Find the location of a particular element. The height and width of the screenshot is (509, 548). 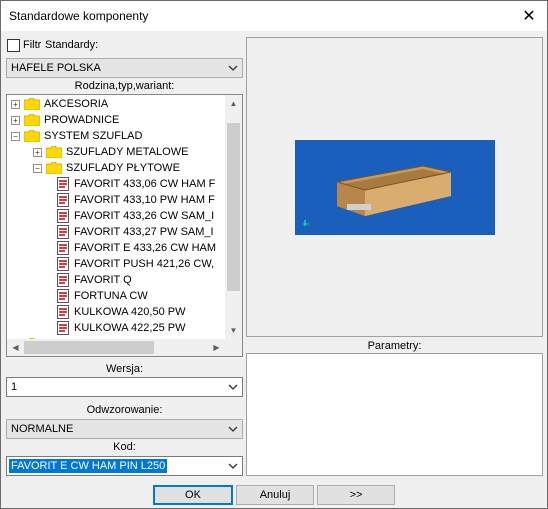

code-value: FAVORIT E CW HAM PIN L250 is located at coordinates (88, 466).